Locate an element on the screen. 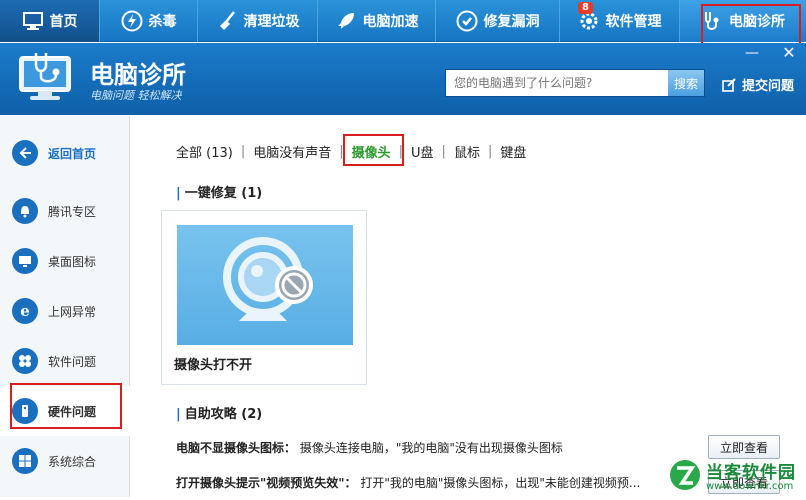  shield-icon is located at coordinates (467, 21).